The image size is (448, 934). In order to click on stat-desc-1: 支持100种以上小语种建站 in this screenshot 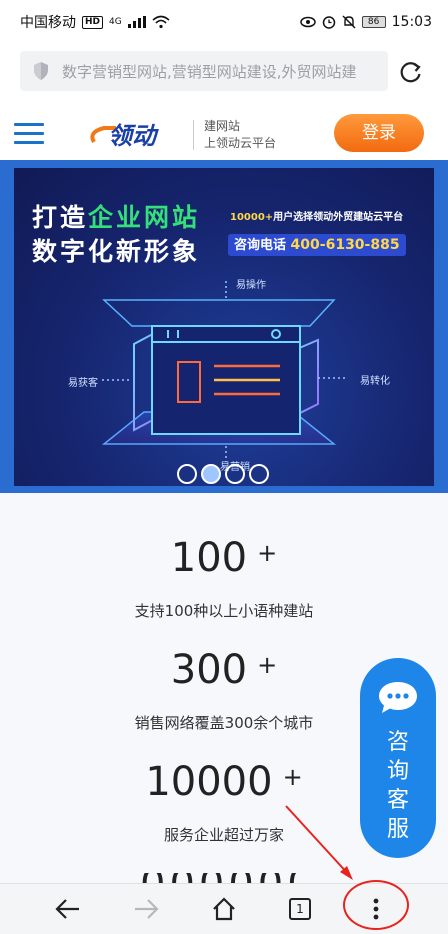, I will do `click(224, 611)`.